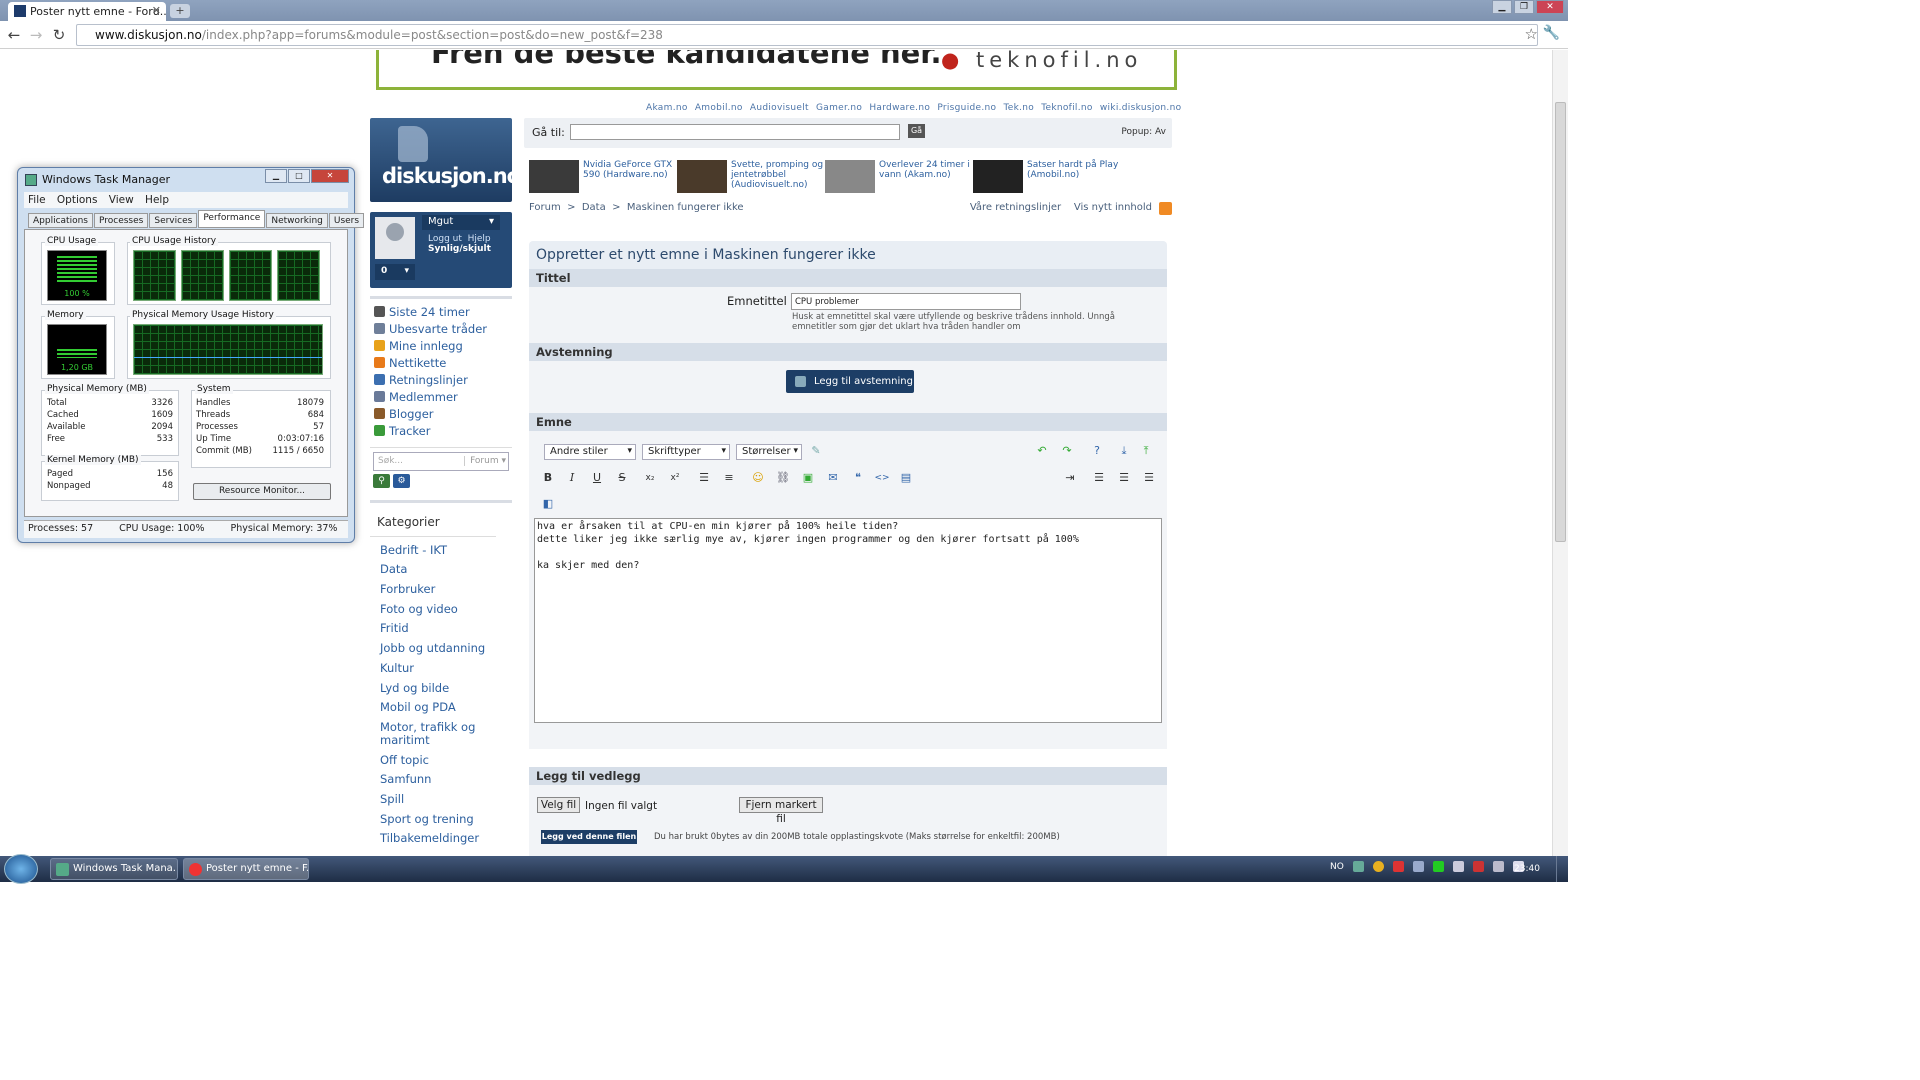 This screenshot has width=1920, height=1080. I want to click on page-scrollbar, so click(1560, 453).